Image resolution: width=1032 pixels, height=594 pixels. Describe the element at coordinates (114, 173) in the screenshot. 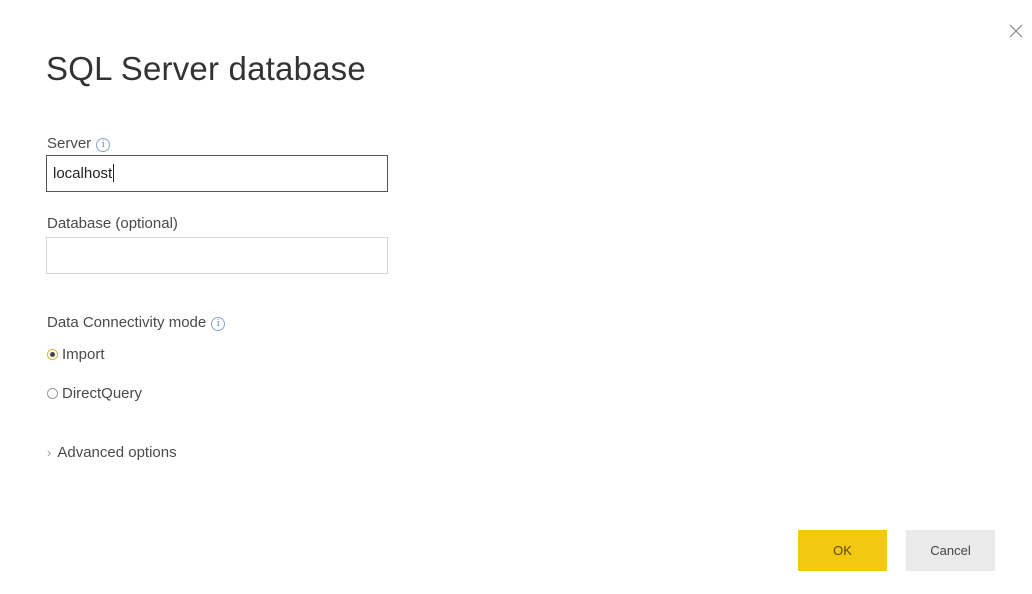

I see `text-caret` at that location.